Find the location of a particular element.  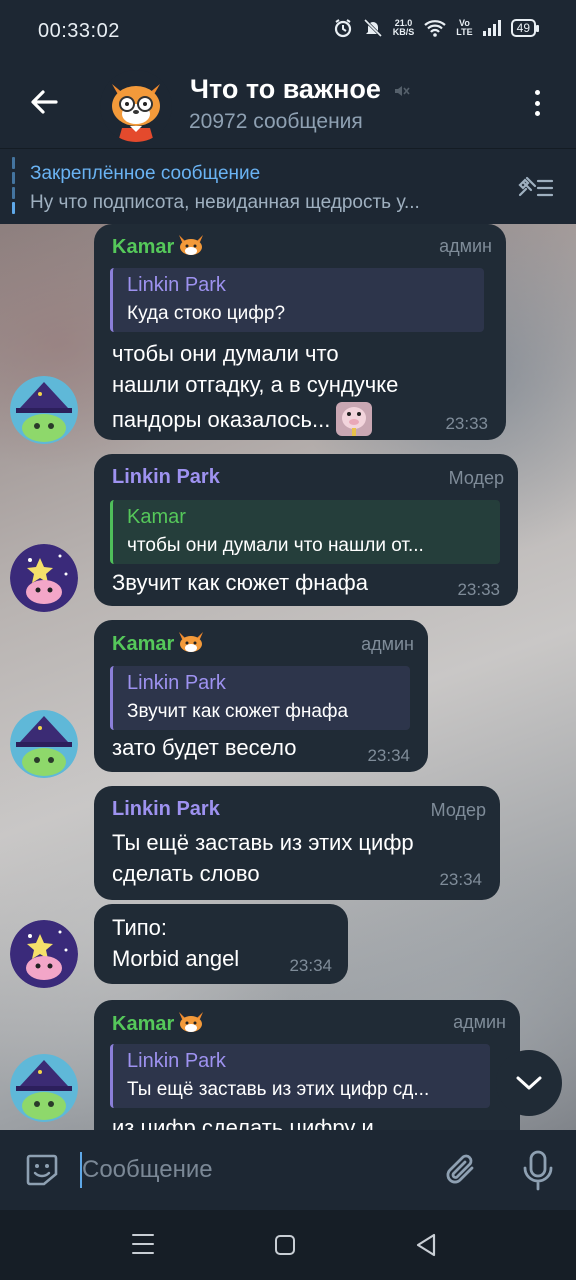

crying-pig-emoji-icon is located at coordinates (354, 419).